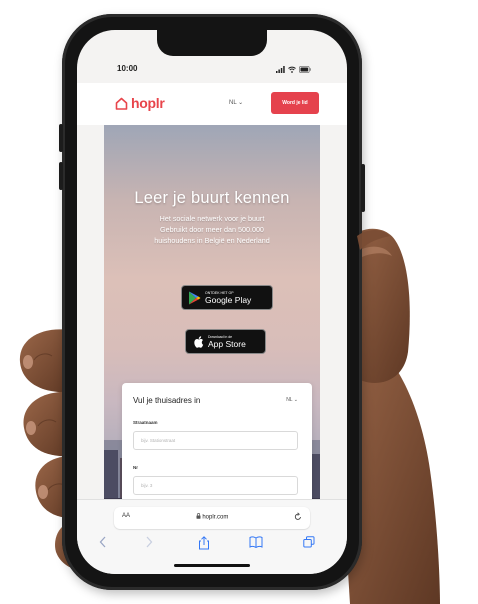 The height and width of the screenshot is (604, 478). What do you see at coordinates (212, 104) in the screenshot?
I see `site-header: hoplr NL ⌄ Word je lid` at bounding box center [212, 104].